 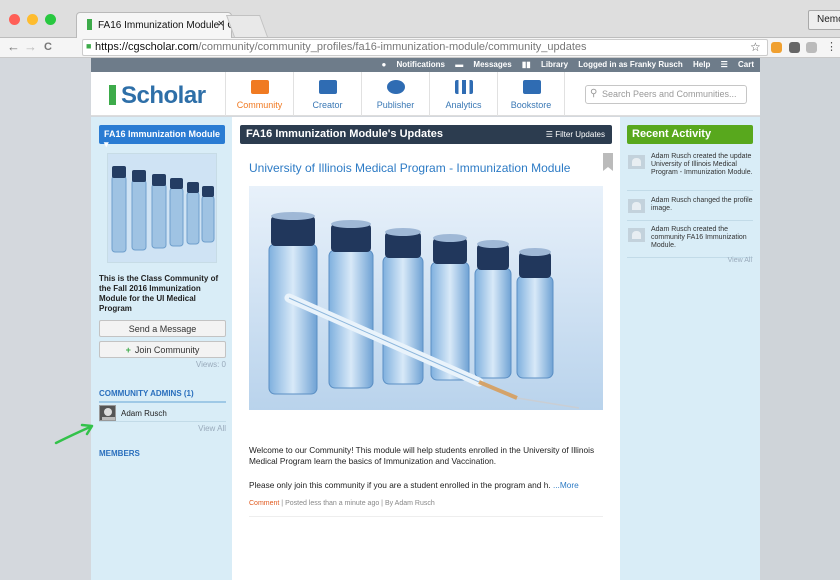 I want to click on nav-analytics: Analytics, so click(x=463, y=94).